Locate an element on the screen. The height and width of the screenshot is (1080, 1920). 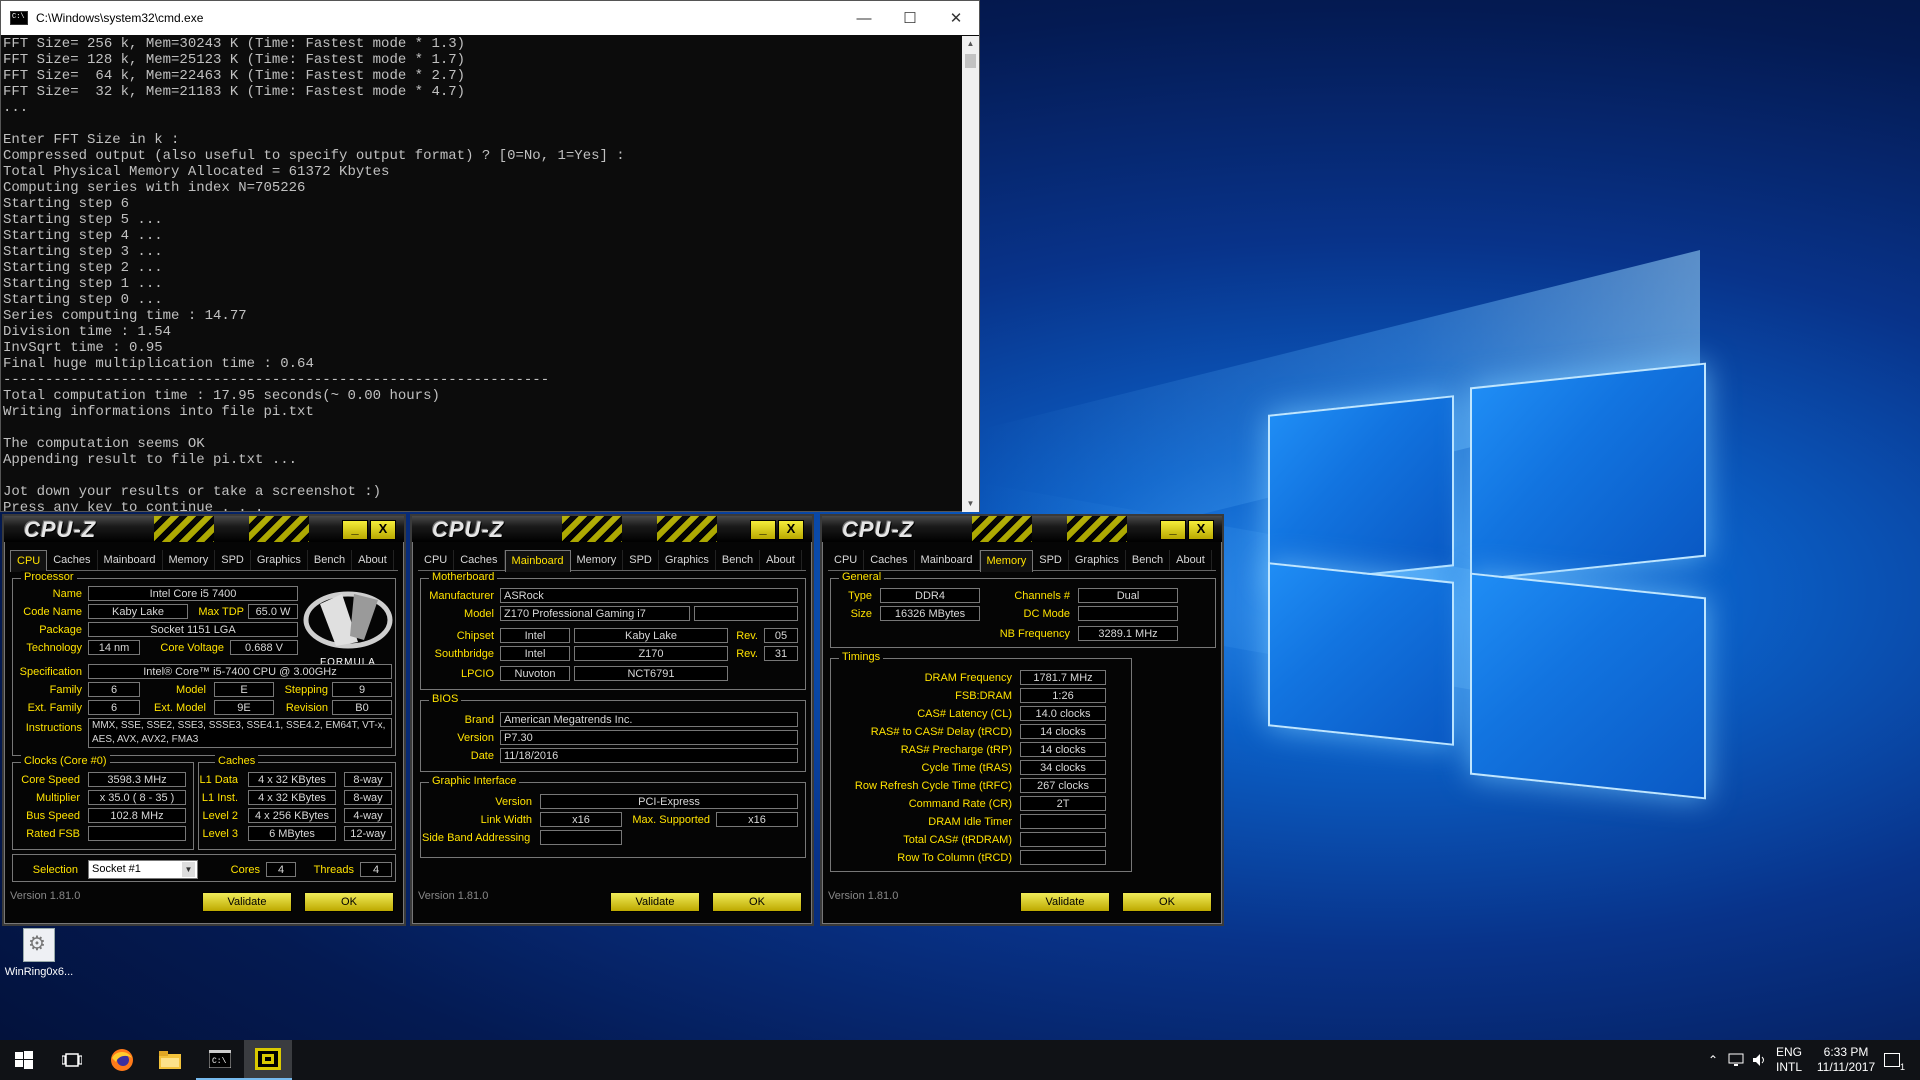
volume-button is located at coordinates (1760, 1060).